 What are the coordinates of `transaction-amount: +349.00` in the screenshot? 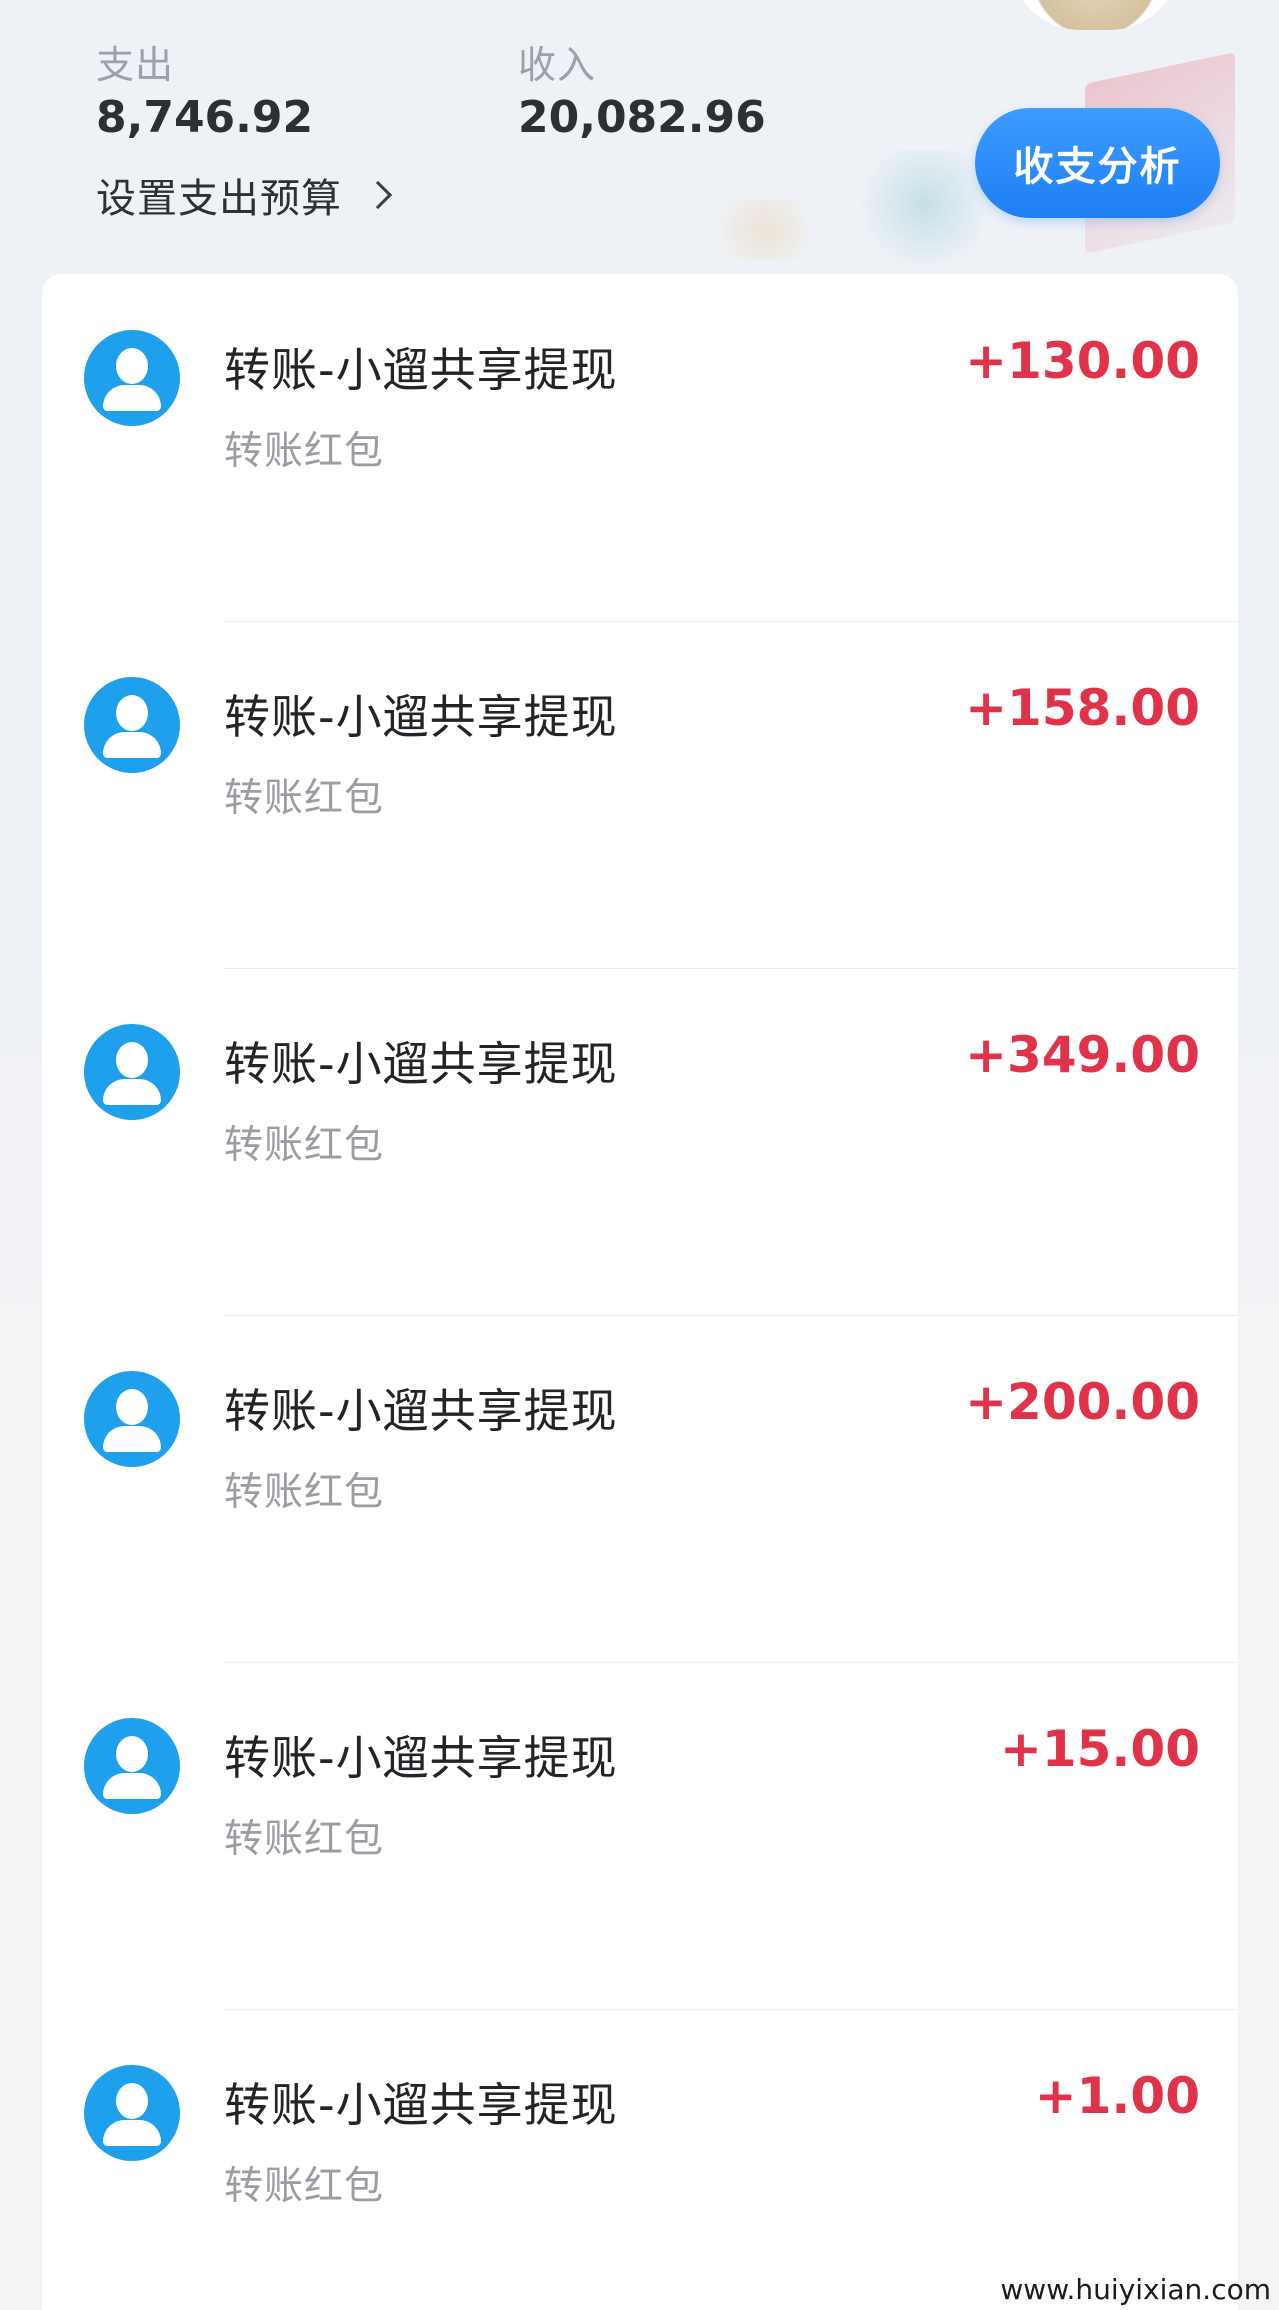 It's located at (1082, 1055).